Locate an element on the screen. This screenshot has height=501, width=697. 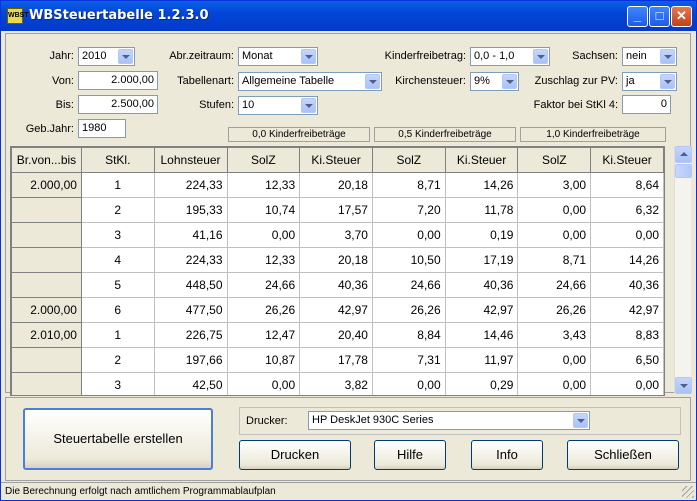
table-cell: 448,50 is located at coordinates (190, 285).